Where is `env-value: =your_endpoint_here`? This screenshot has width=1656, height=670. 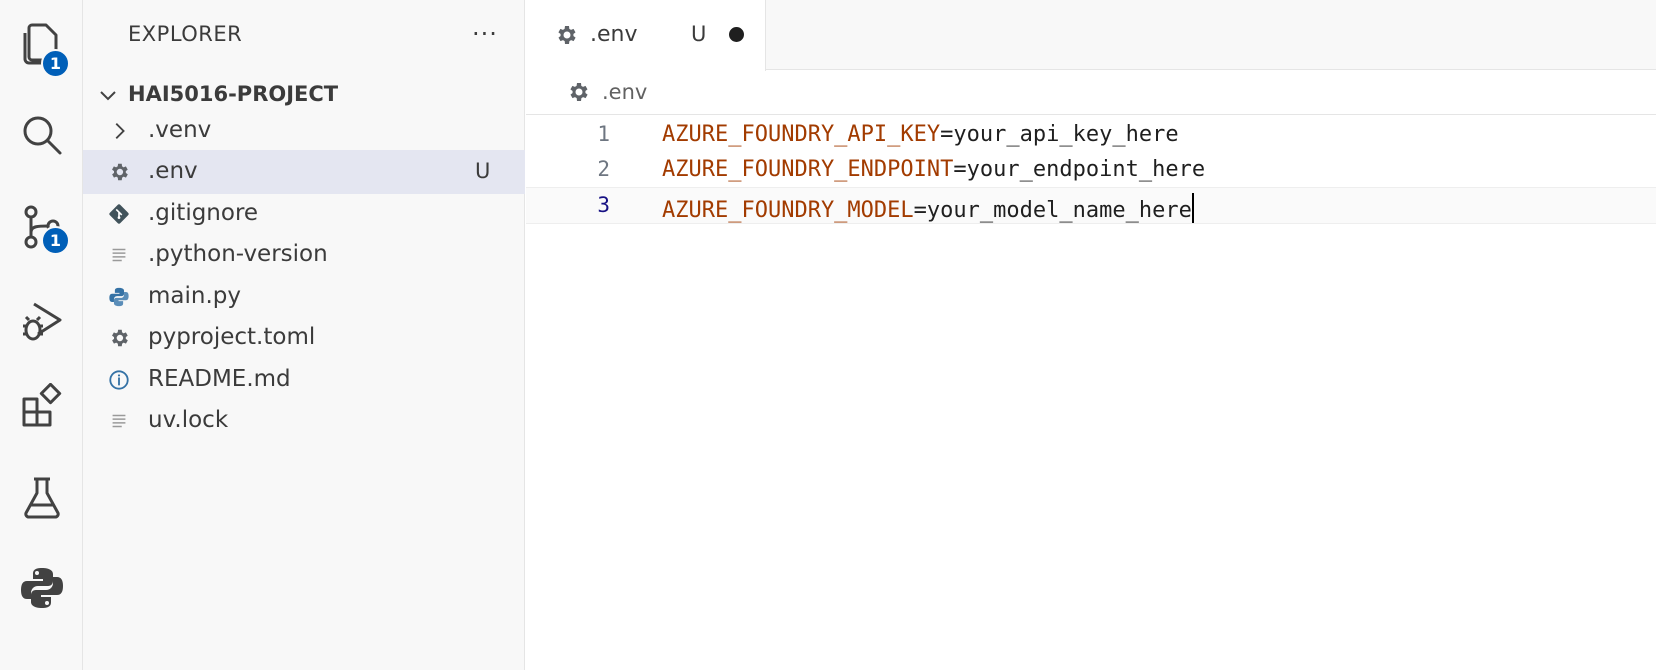 env-value: =your_endpoint_here is located at coordinates (1079, 169).